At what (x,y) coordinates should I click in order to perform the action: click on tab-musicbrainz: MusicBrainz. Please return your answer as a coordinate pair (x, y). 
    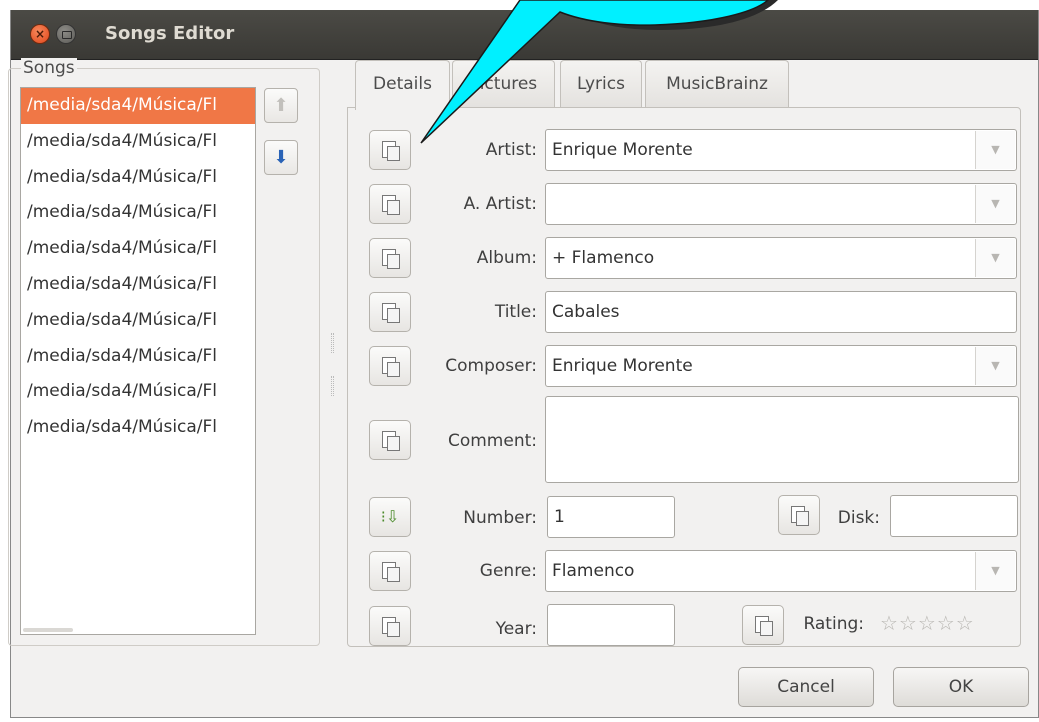
    Looking at the image, I should click on (717, 83).